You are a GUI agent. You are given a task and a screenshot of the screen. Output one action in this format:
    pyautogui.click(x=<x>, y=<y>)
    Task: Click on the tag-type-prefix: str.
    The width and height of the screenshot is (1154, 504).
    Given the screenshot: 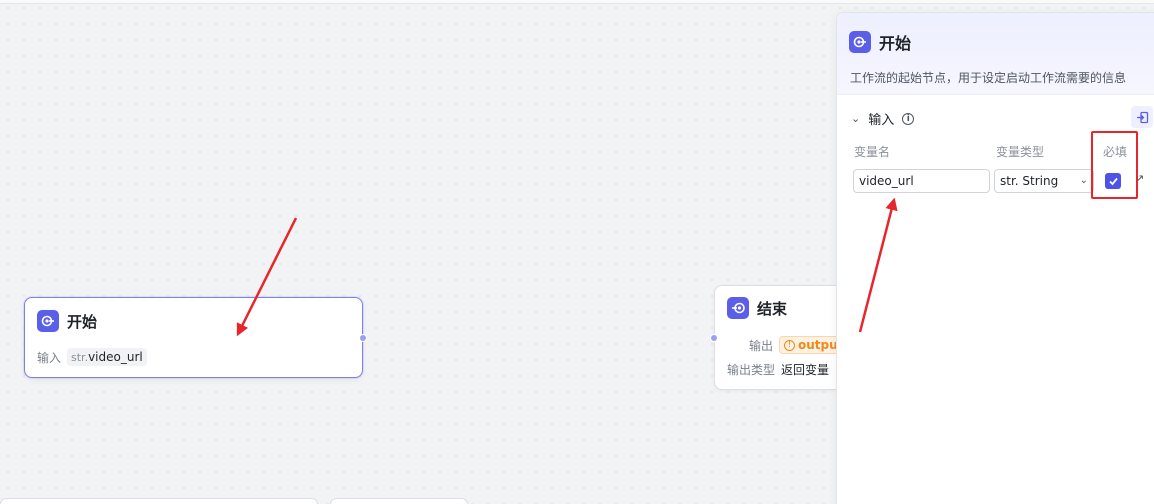 What is the action you would take?
    pyautogui.click(x=80, y=357)
    